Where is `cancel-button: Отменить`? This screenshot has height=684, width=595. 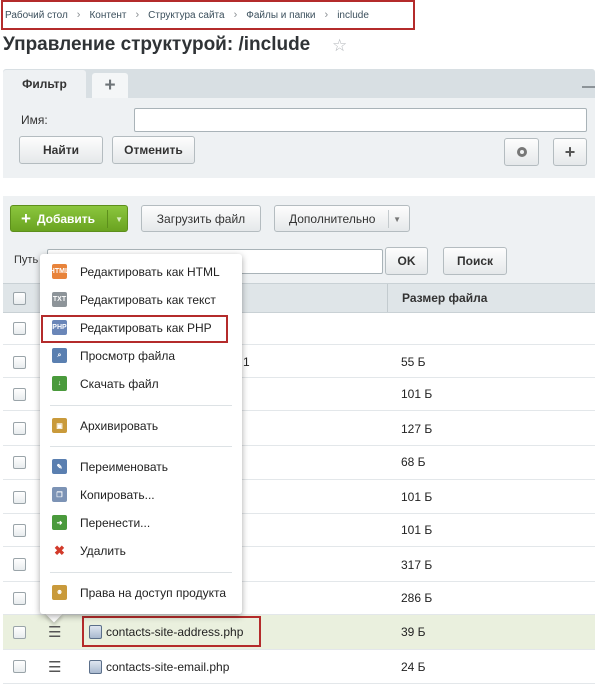
cancel-button: Отменить is located at coordinates (153, 150).